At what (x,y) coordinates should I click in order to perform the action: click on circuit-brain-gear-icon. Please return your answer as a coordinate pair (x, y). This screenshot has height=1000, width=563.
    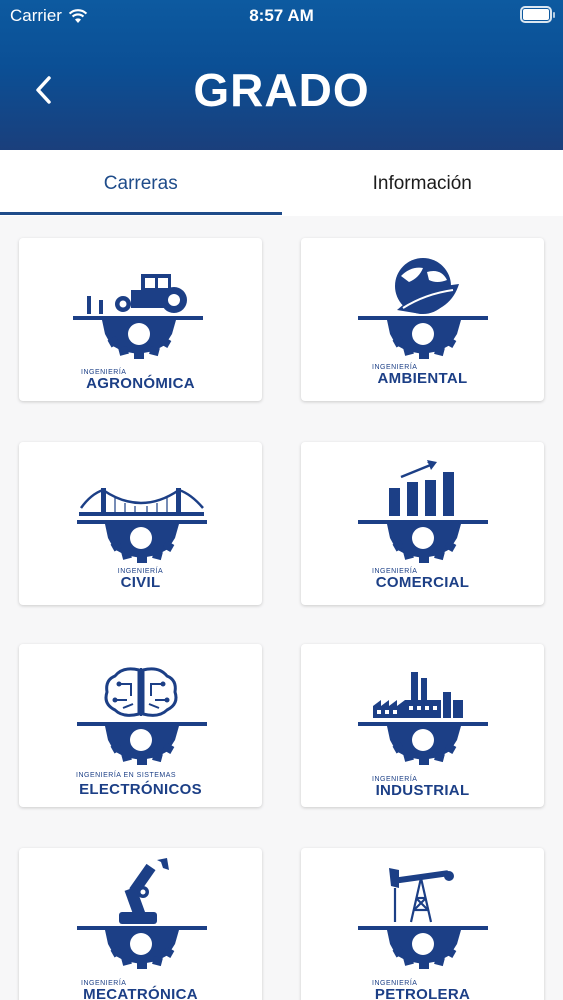
    Looking at the image, I should click on (142, 716).